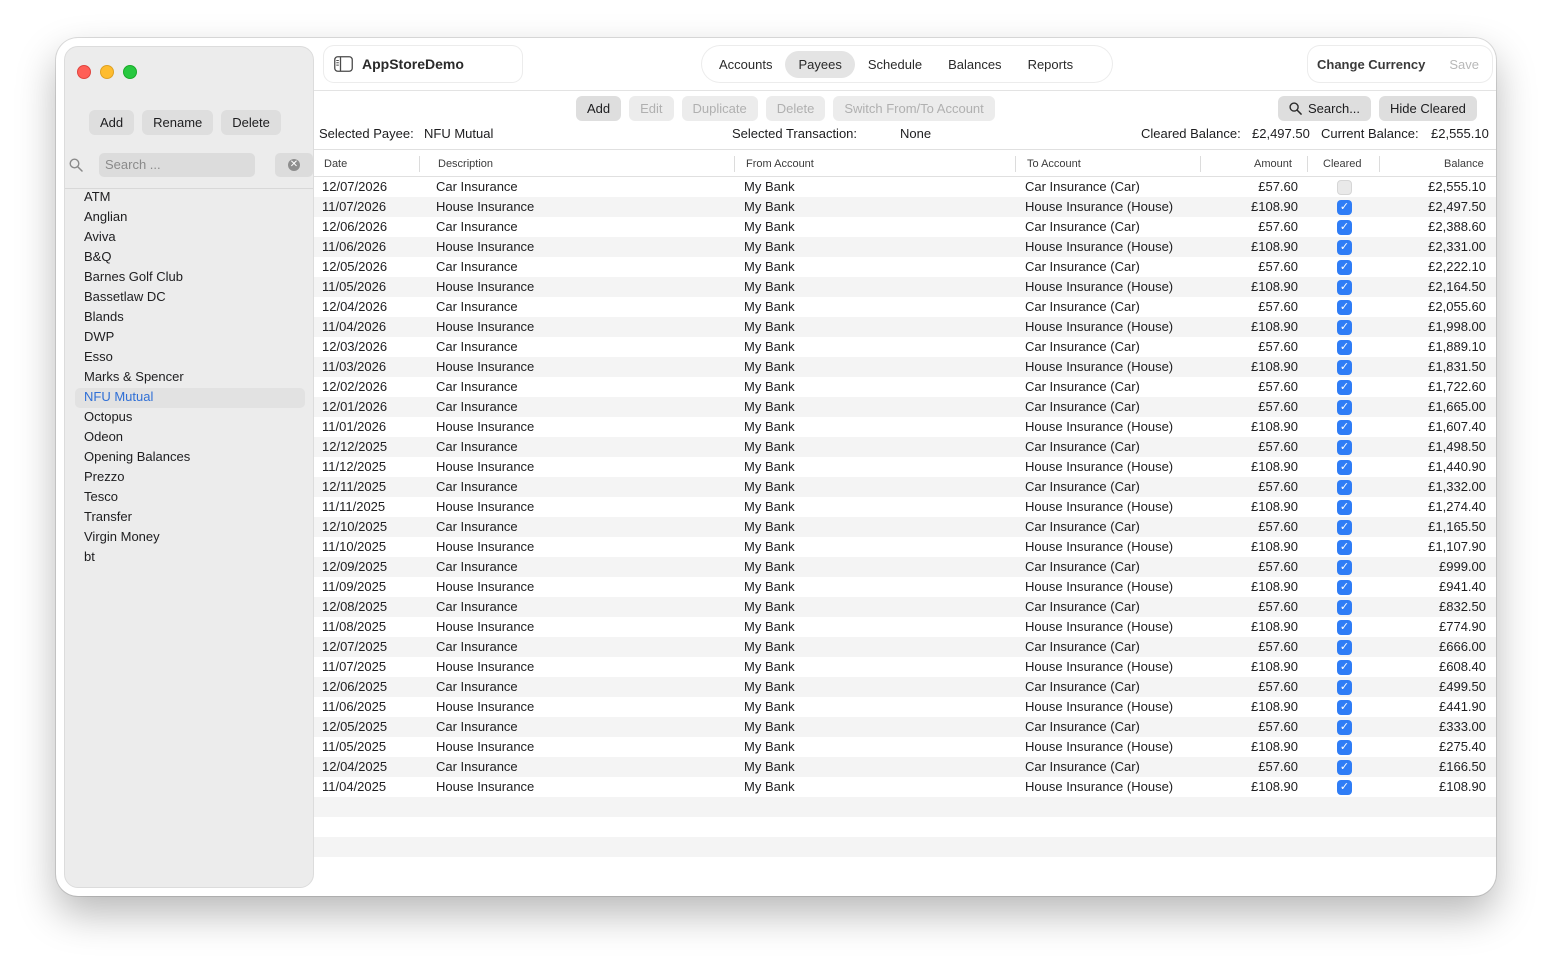 The width and height of the screenshot is (1552, 970). What do you see at coordinates (84, 72) in the screenshot?
I see `close-window-button` at bounding box center [84, 72].